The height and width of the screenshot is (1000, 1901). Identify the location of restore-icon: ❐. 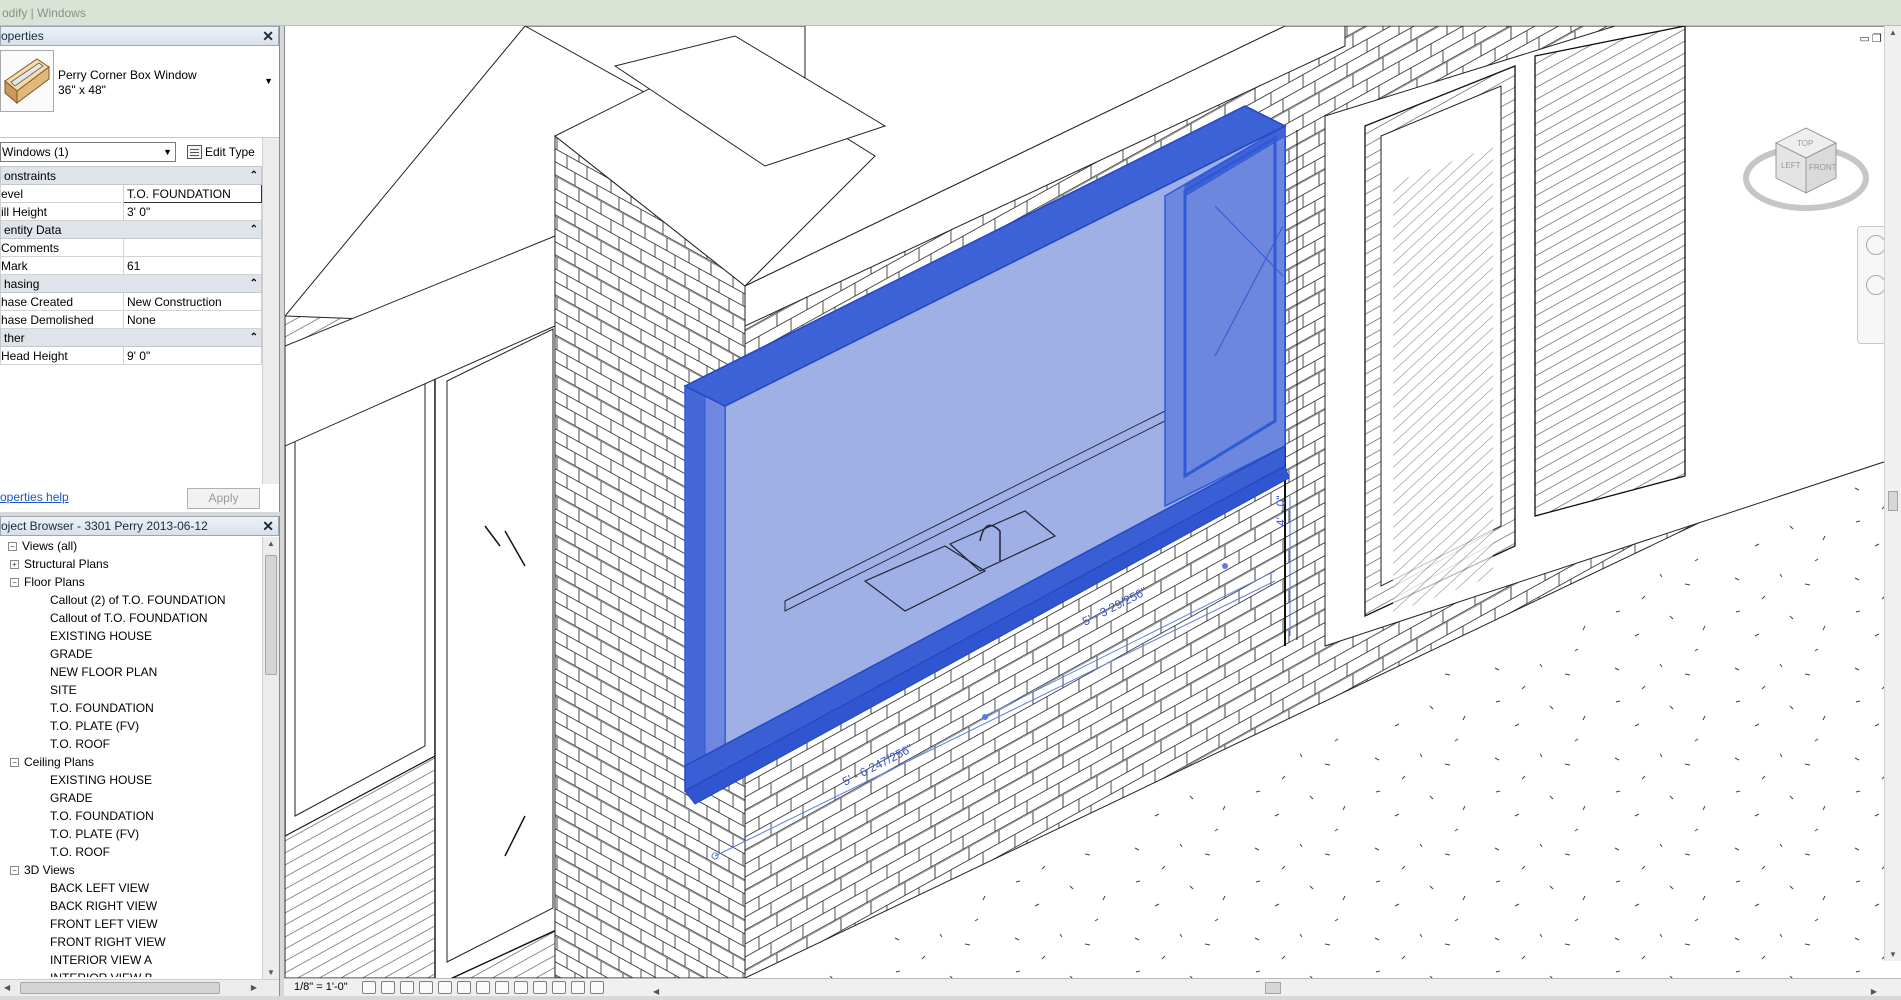
(1878, 39).